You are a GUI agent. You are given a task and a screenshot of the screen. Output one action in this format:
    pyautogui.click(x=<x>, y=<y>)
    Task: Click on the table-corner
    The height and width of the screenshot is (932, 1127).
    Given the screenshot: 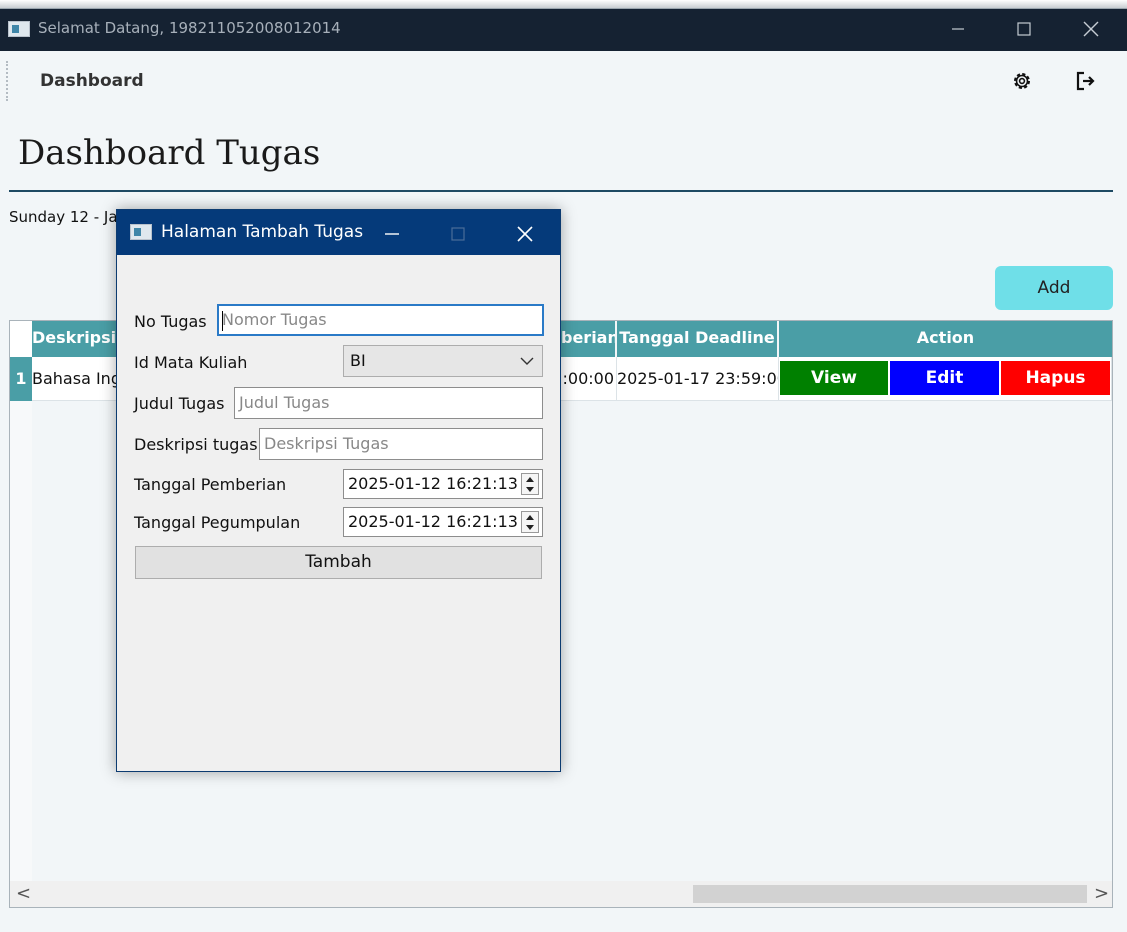 What is the action you would take?
    pyautogui.click(x=21, y=339)
    